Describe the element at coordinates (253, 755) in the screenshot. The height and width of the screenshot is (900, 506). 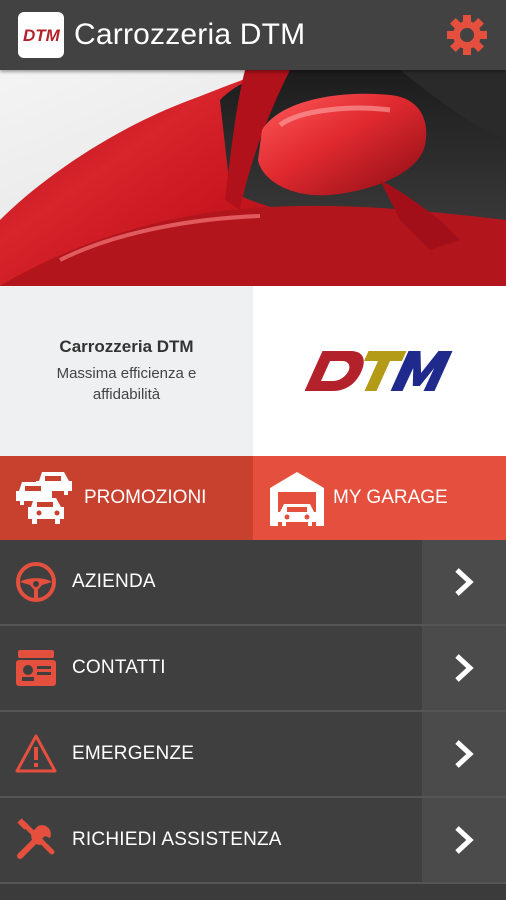
I see `menu-item-emergenze: EMERGENZE` at that location.